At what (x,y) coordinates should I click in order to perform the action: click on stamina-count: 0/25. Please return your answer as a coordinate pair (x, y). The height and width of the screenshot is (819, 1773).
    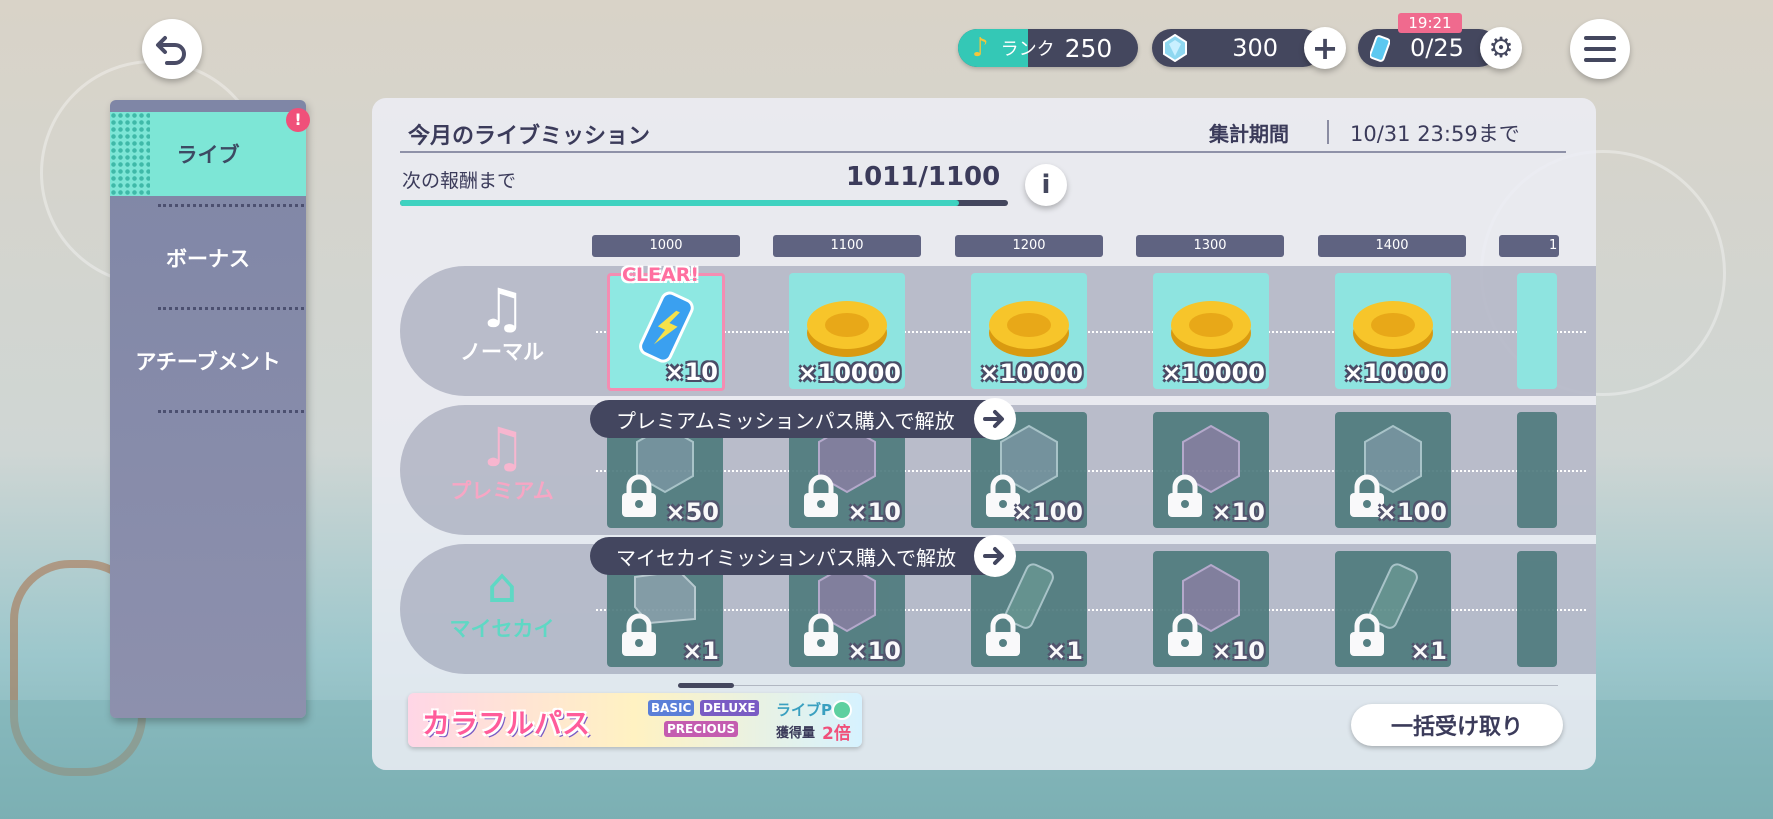
    Looking at the image, I should click on (1437, 48).